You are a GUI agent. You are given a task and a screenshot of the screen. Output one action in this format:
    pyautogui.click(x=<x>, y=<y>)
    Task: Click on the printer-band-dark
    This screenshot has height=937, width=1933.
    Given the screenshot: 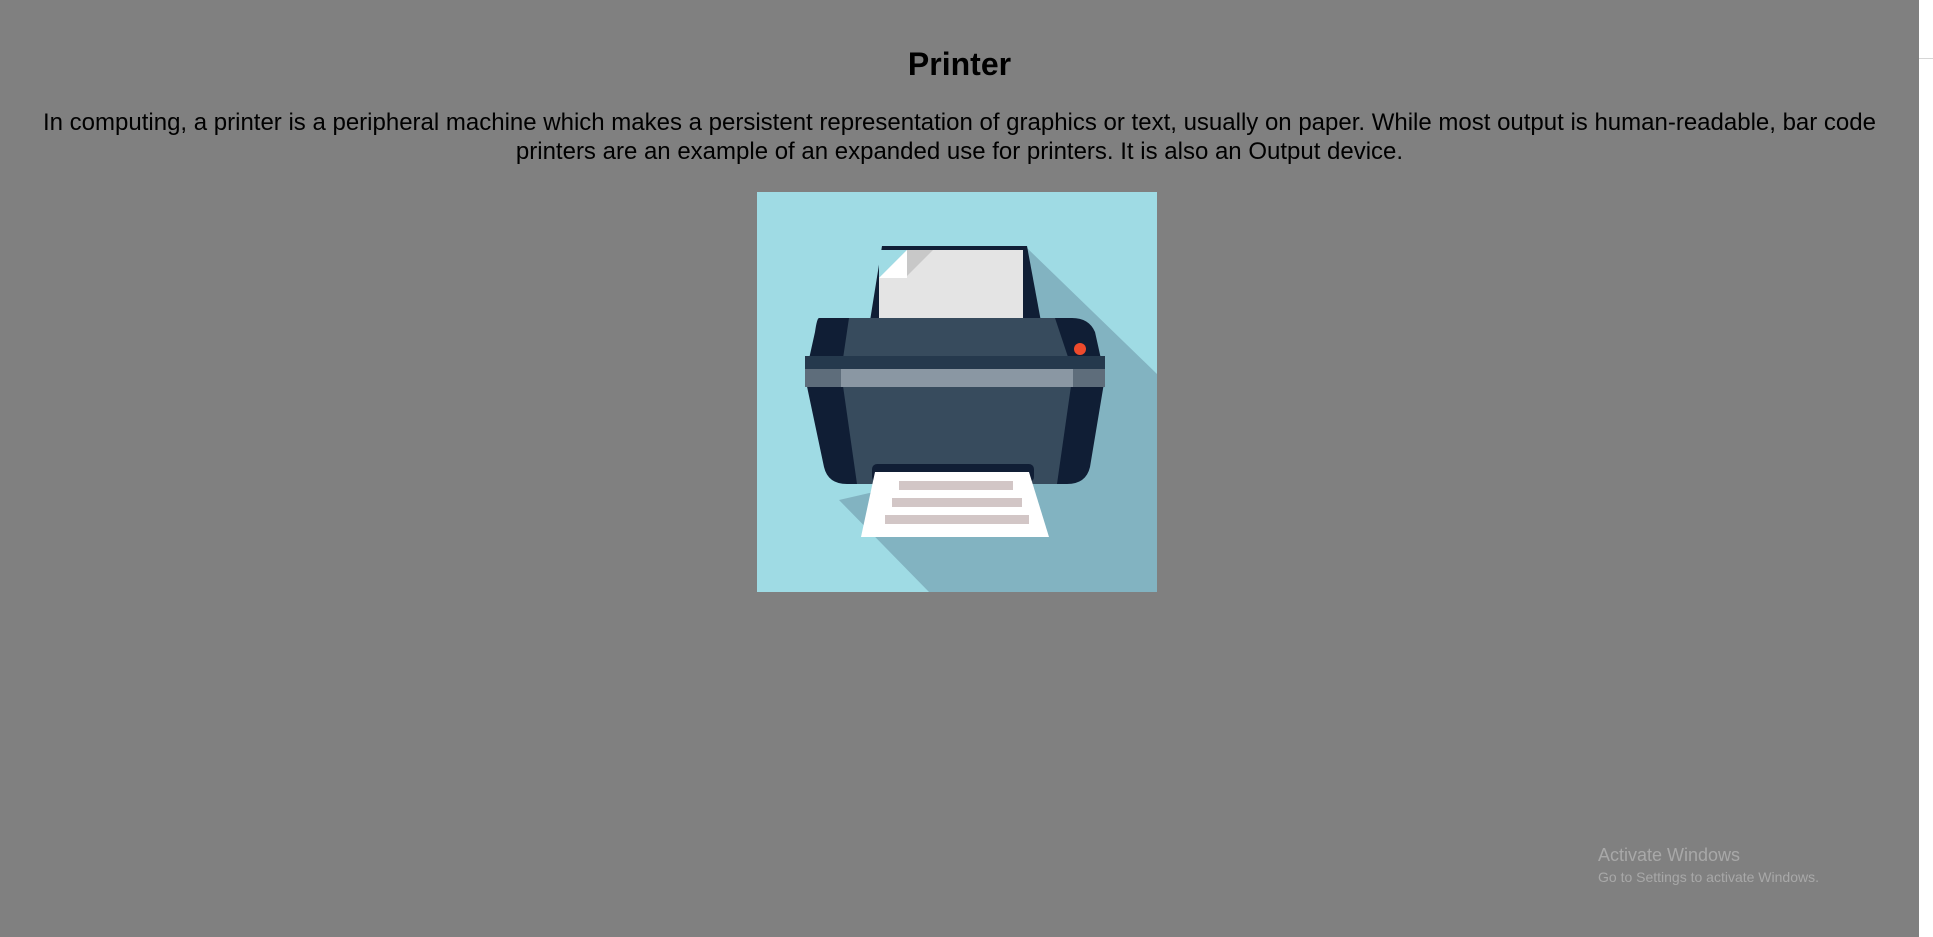 What is the action you would take?
    pyautogui.click(x=955, y=363)
    